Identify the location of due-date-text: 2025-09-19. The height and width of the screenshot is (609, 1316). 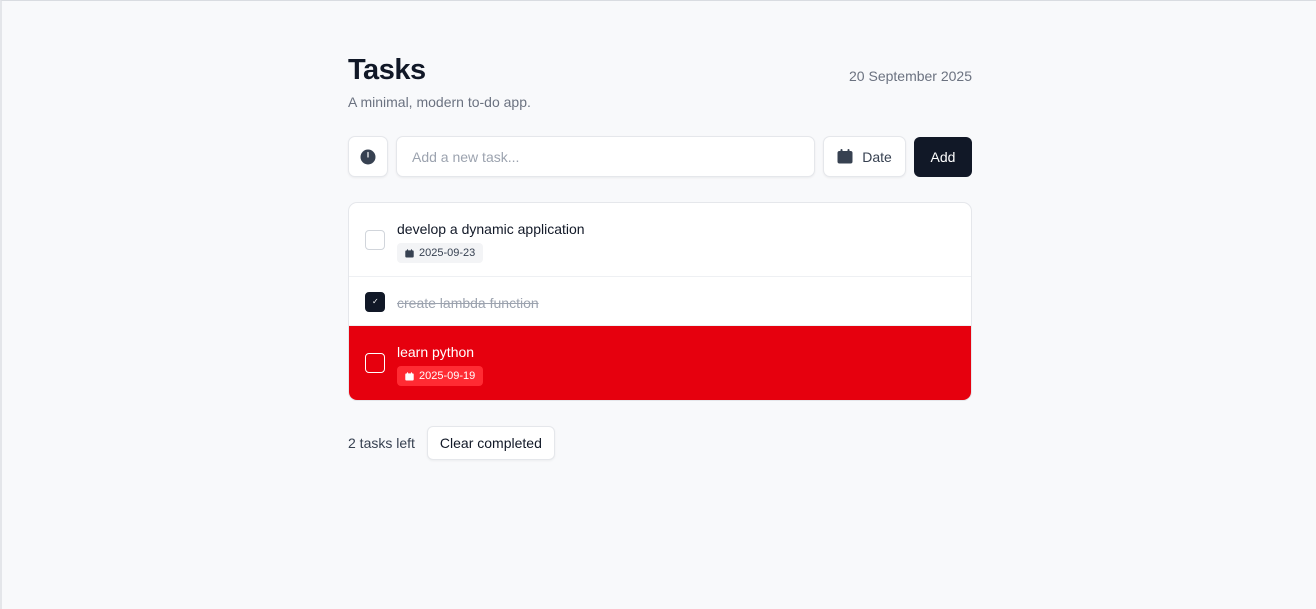
(447, 376).